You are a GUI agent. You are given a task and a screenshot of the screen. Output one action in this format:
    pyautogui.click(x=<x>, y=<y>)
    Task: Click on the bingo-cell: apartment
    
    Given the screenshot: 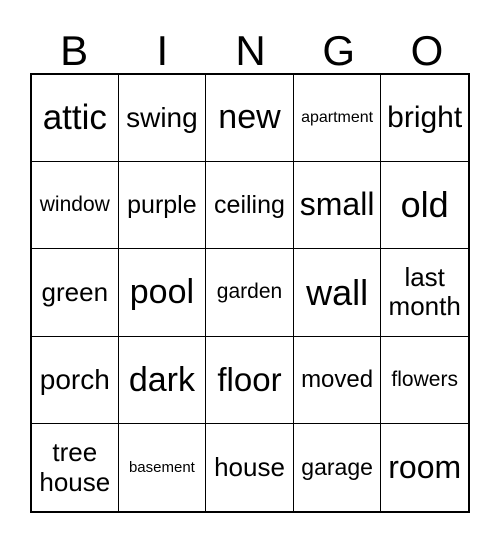 What is the action you would take?
    pyautogui.click(x=337, y=118)
    